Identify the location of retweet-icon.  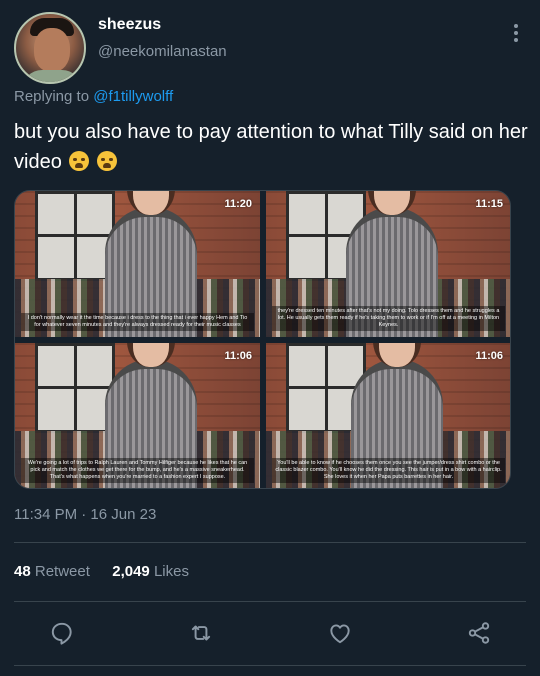
(201, 633).